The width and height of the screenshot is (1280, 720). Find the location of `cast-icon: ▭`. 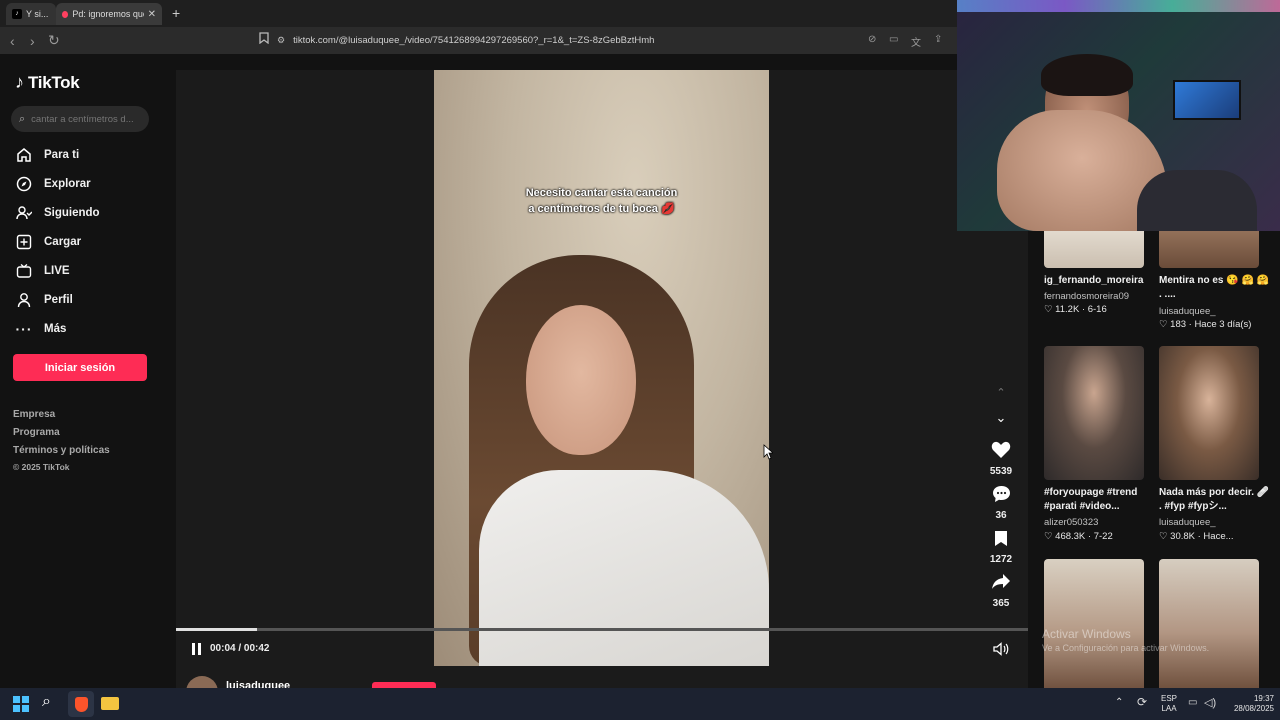

cast-icon: ▭ is located at coordinates (893, 39).